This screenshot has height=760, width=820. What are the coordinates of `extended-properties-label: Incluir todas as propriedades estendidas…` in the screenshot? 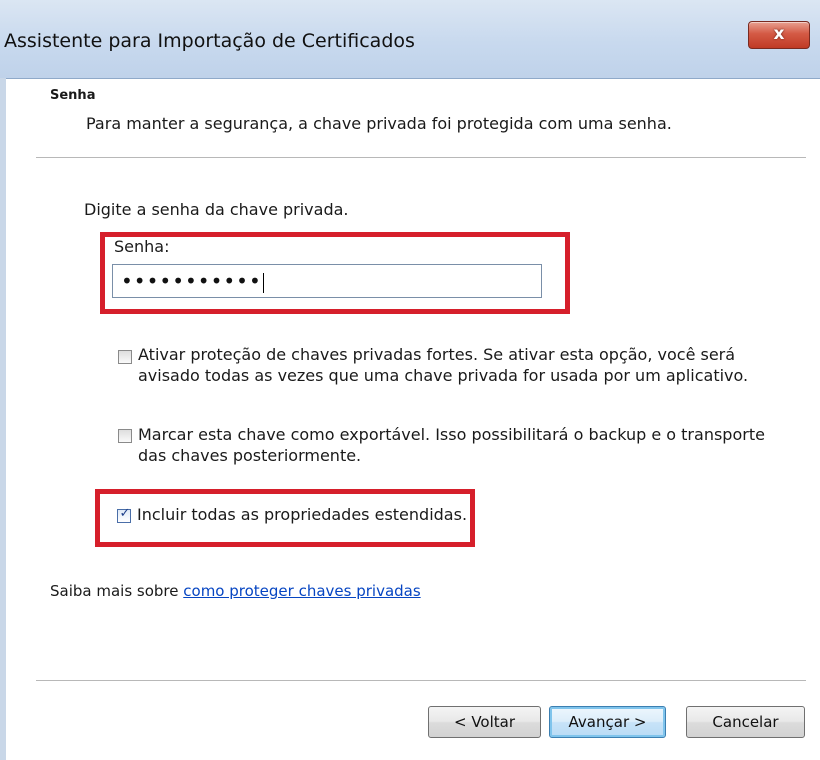 It's located at (302, 514).